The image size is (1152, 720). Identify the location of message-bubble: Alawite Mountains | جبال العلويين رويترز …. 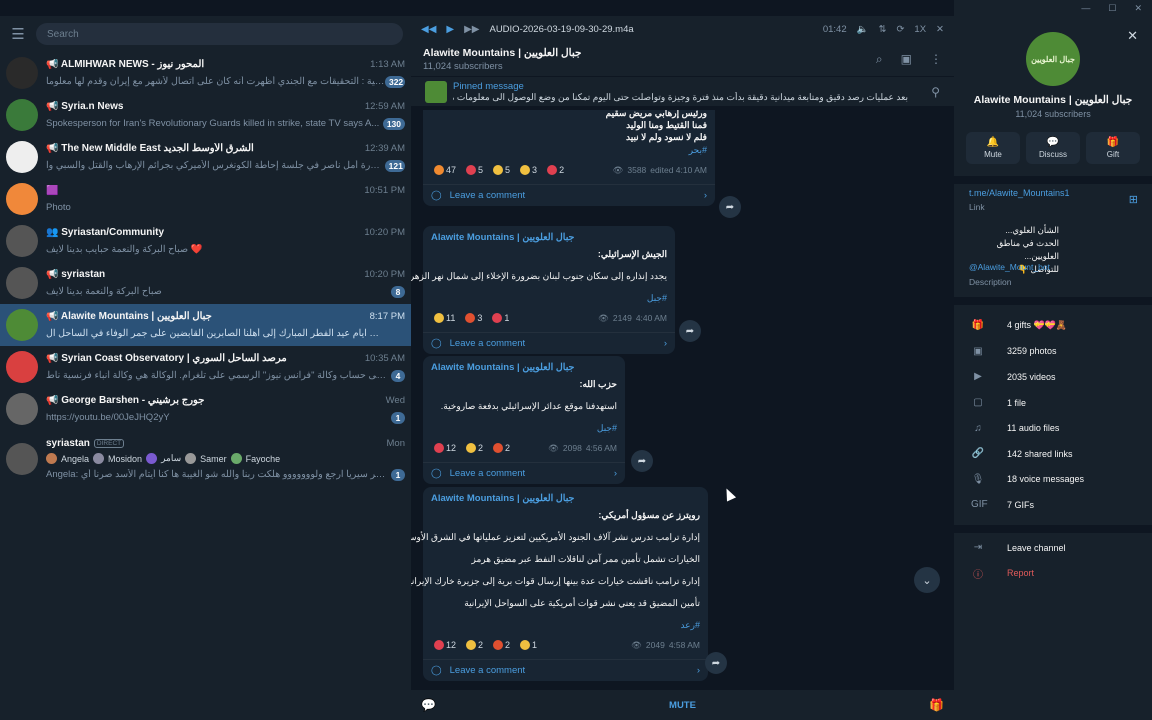
(559, 584).